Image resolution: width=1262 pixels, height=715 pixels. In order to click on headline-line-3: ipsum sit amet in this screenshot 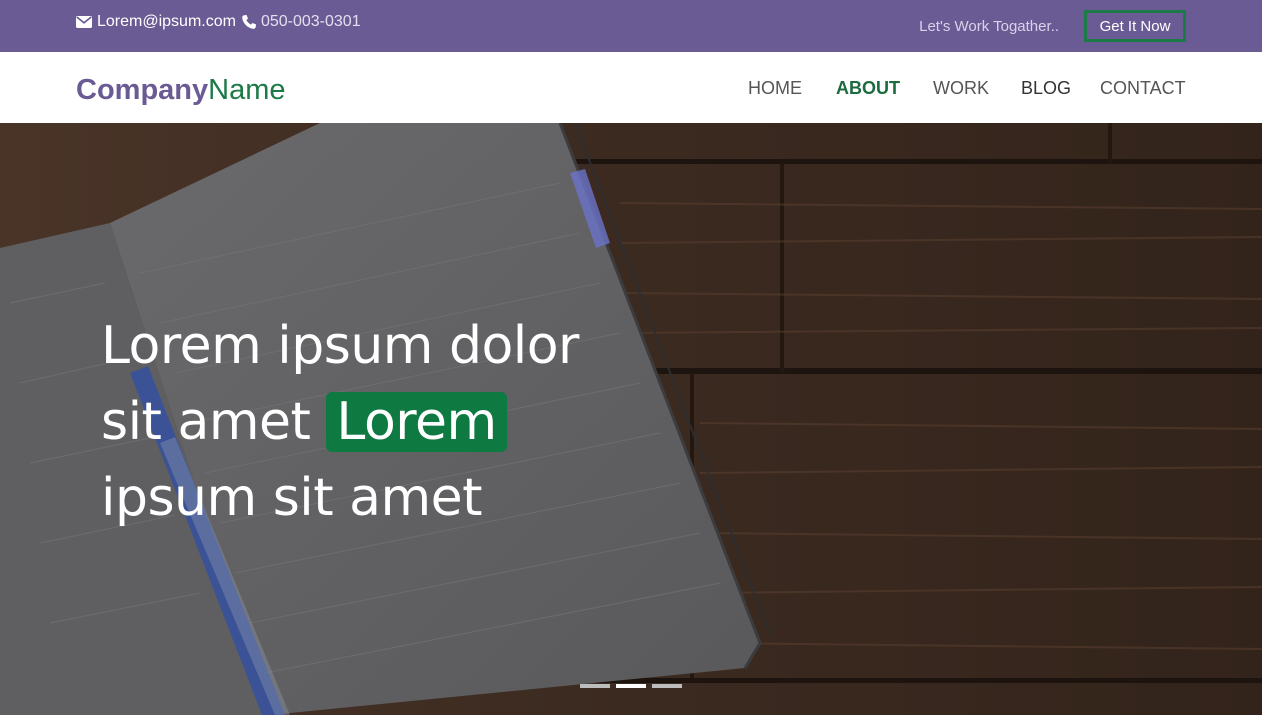, I will do `click(292, 498)`.